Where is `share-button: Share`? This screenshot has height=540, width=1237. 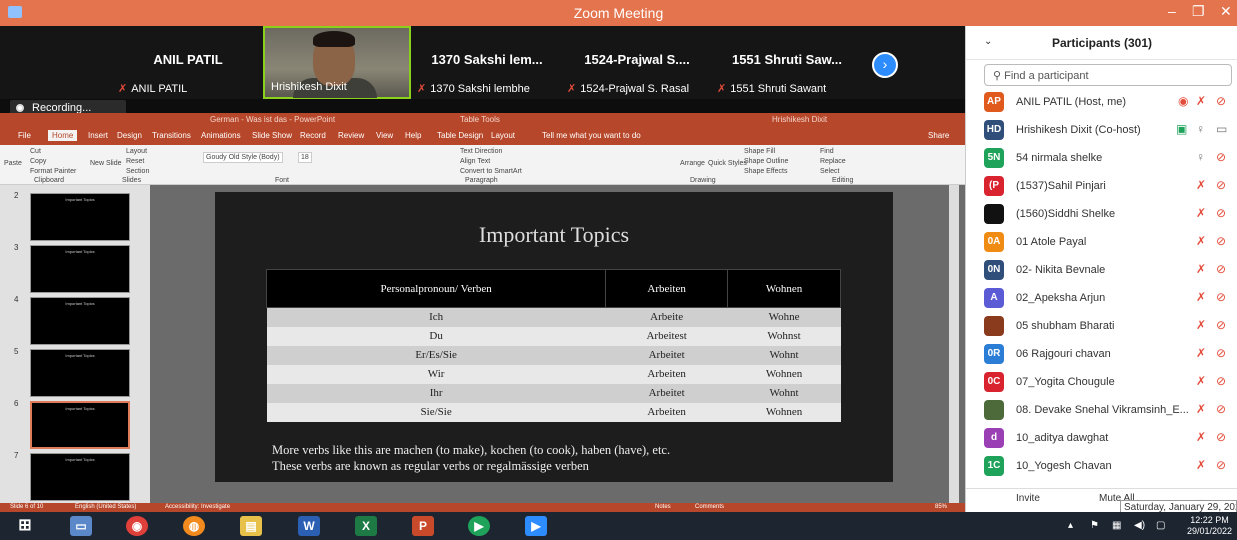
share-button: Share is located at coordinates (938, 135).